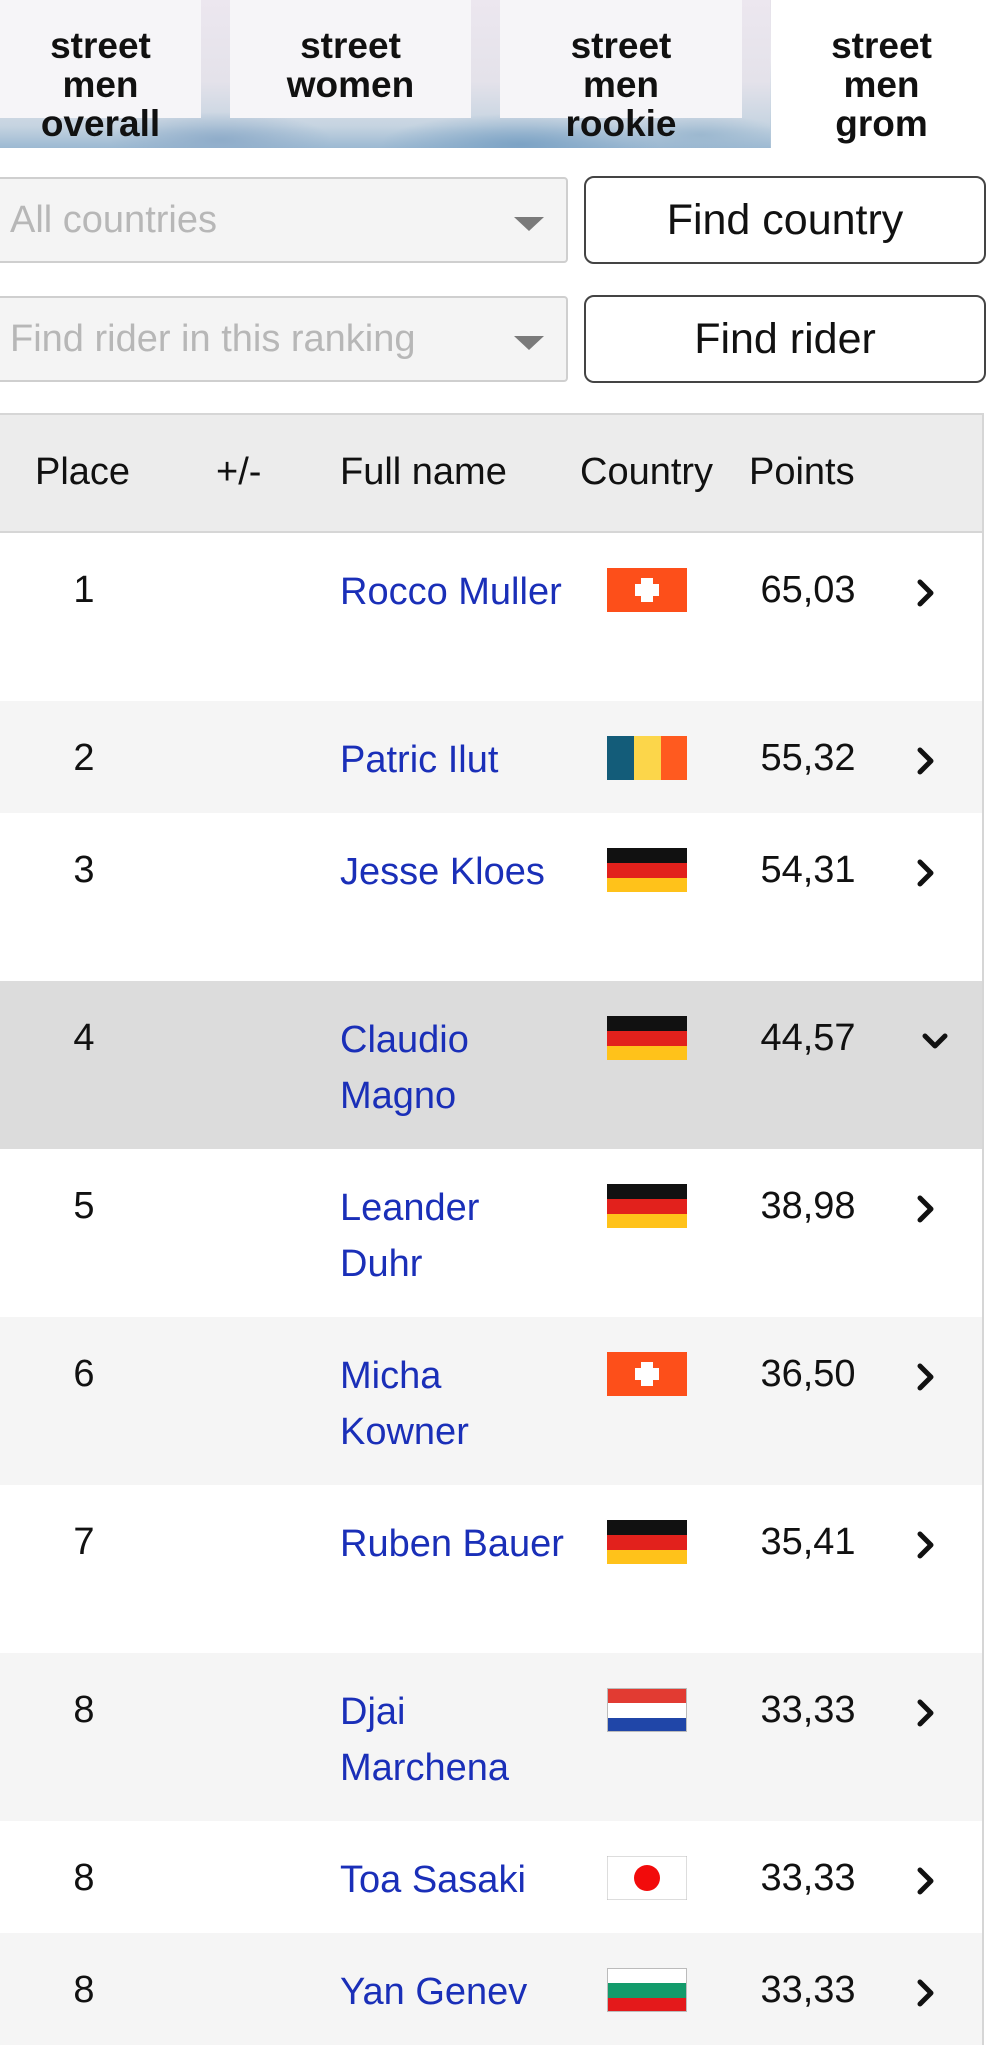  Describe the element at coordinates (213, 338) in the screenshot. I see `rider-select-value: Find rider in this ranking` at that location.